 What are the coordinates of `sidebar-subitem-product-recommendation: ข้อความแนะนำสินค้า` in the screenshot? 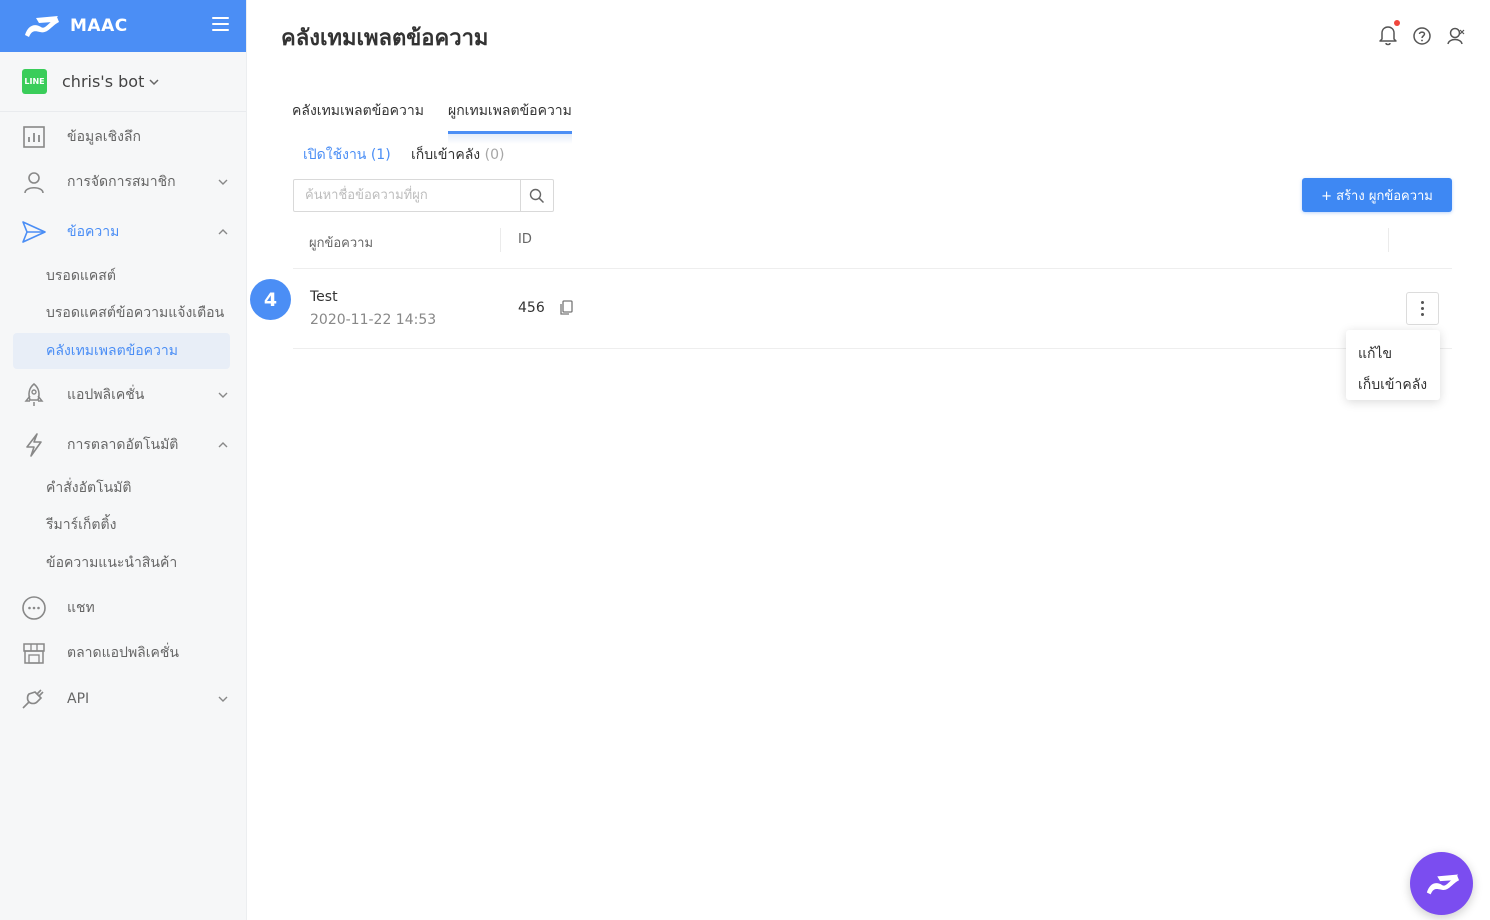 It's located at (121, 563).